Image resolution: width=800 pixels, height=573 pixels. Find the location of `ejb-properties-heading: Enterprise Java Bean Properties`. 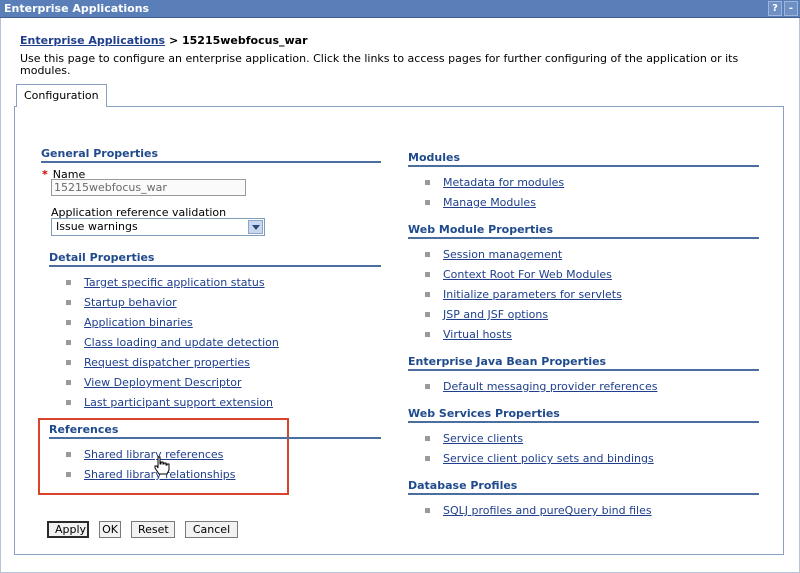

ejb-properties-heading: Enterprise Java Bean Properties is located at coordinates (583, 363).